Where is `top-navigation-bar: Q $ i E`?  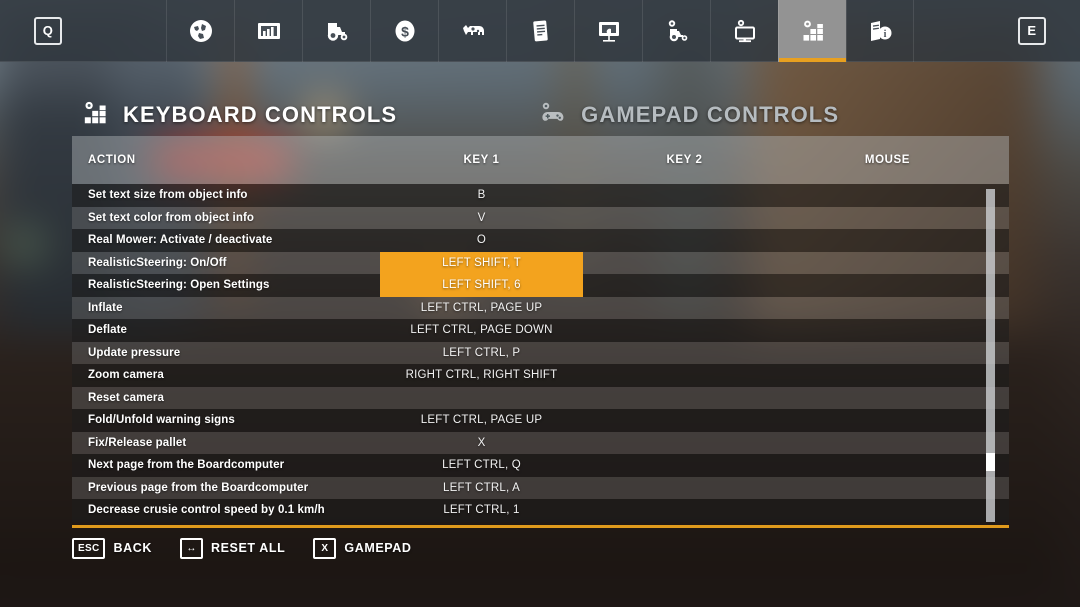 top-navigation-bar: Q $ i E is located at coordinates (540, 31).